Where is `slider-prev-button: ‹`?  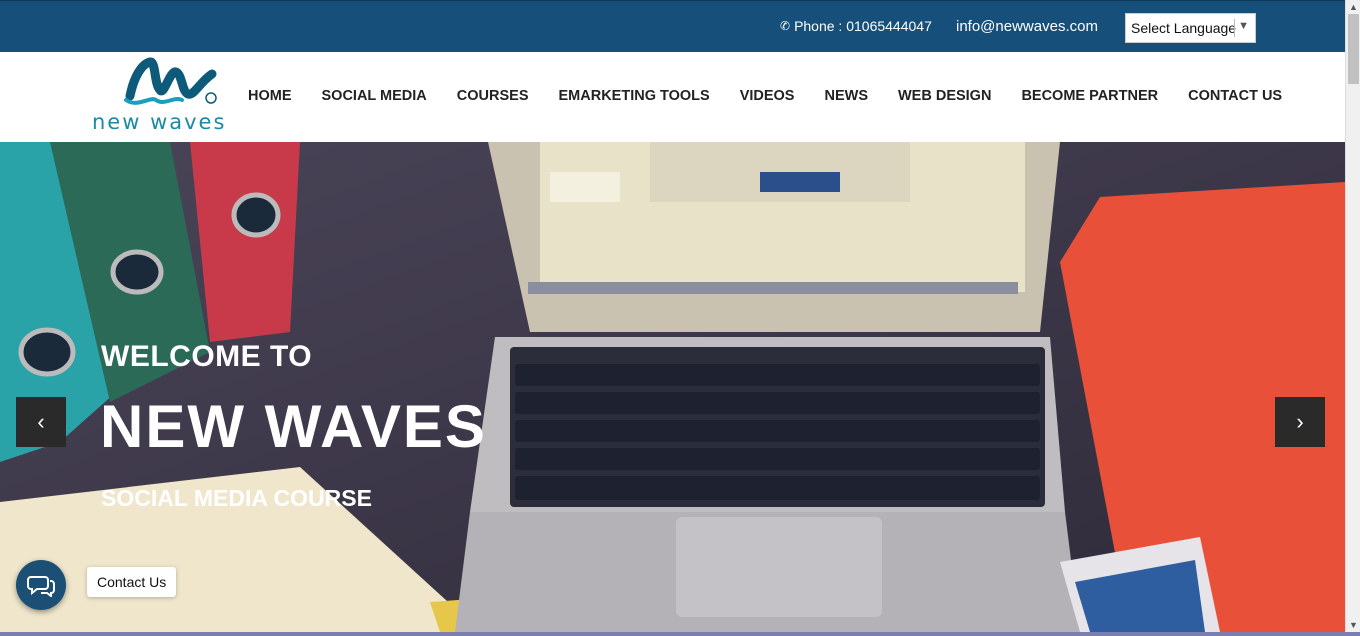
slider-prev-button: ‹ is located at coordinates (41, 422).